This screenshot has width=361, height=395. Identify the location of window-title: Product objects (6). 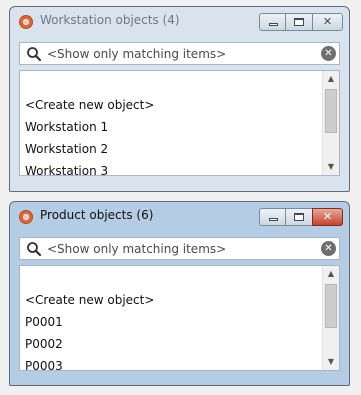
(97, 215).